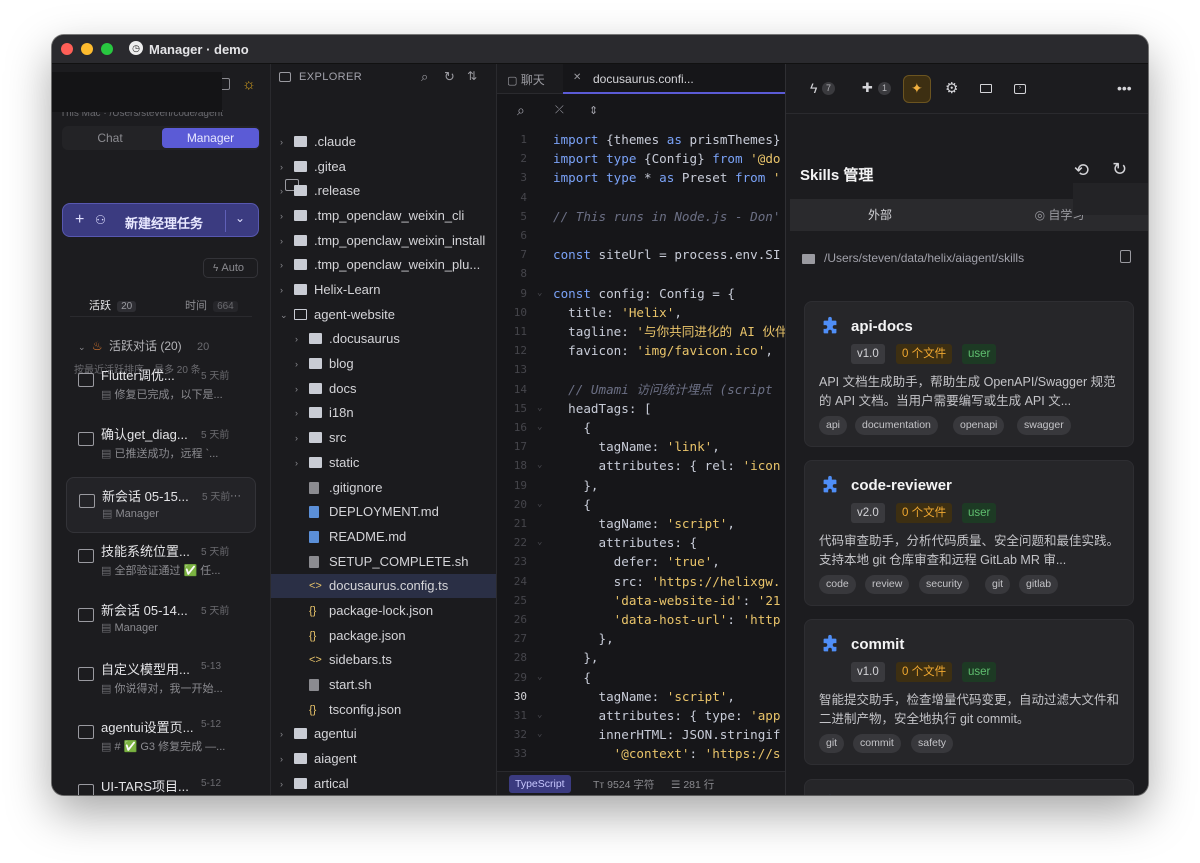  Describe the element at coordinates (383, 438) in the screenshot. I see `tree-item: › src` at that location.